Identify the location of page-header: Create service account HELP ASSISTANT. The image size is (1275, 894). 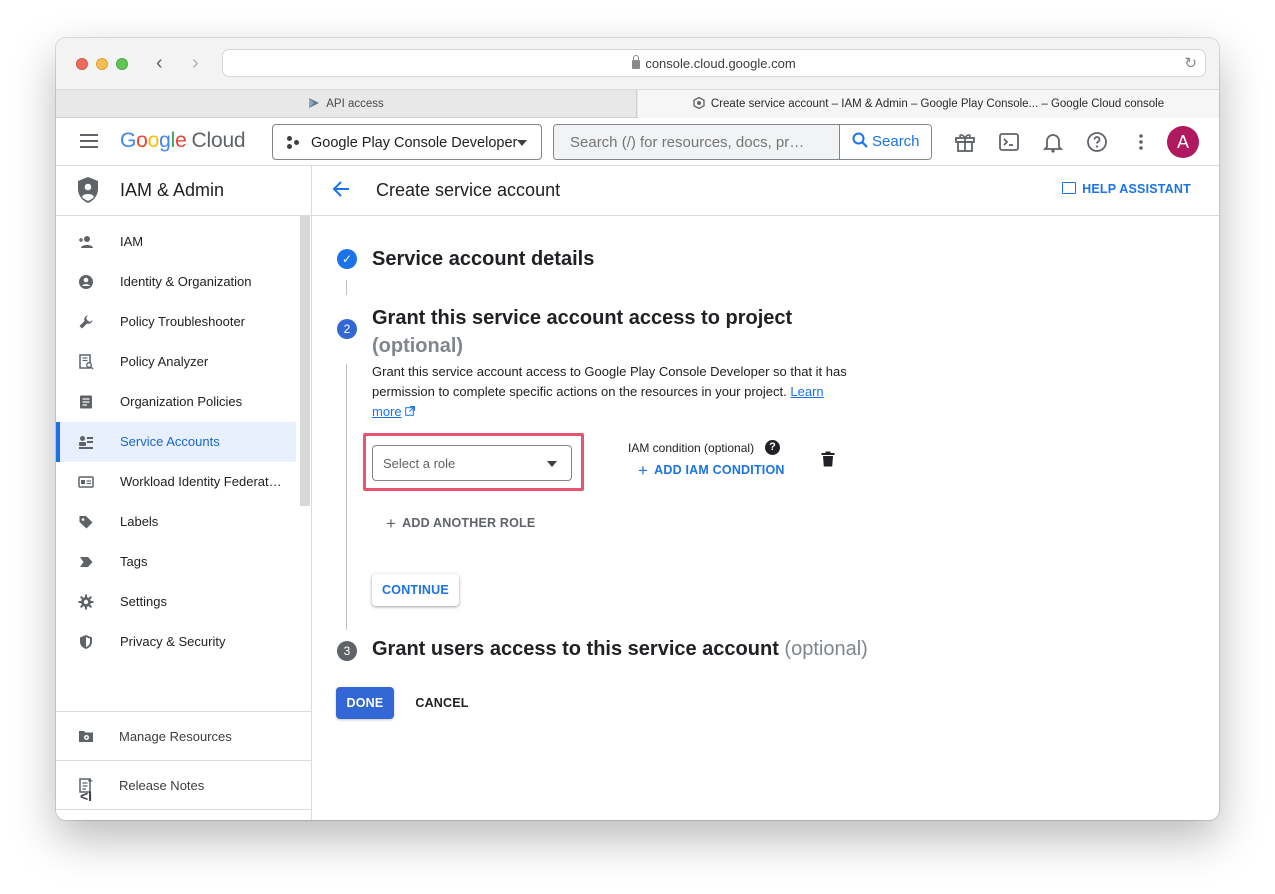
(765, 191).